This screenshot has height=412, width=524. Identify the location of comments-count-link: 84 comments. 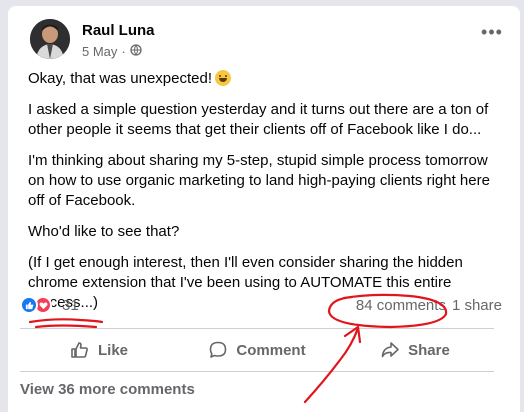
(401, 305).